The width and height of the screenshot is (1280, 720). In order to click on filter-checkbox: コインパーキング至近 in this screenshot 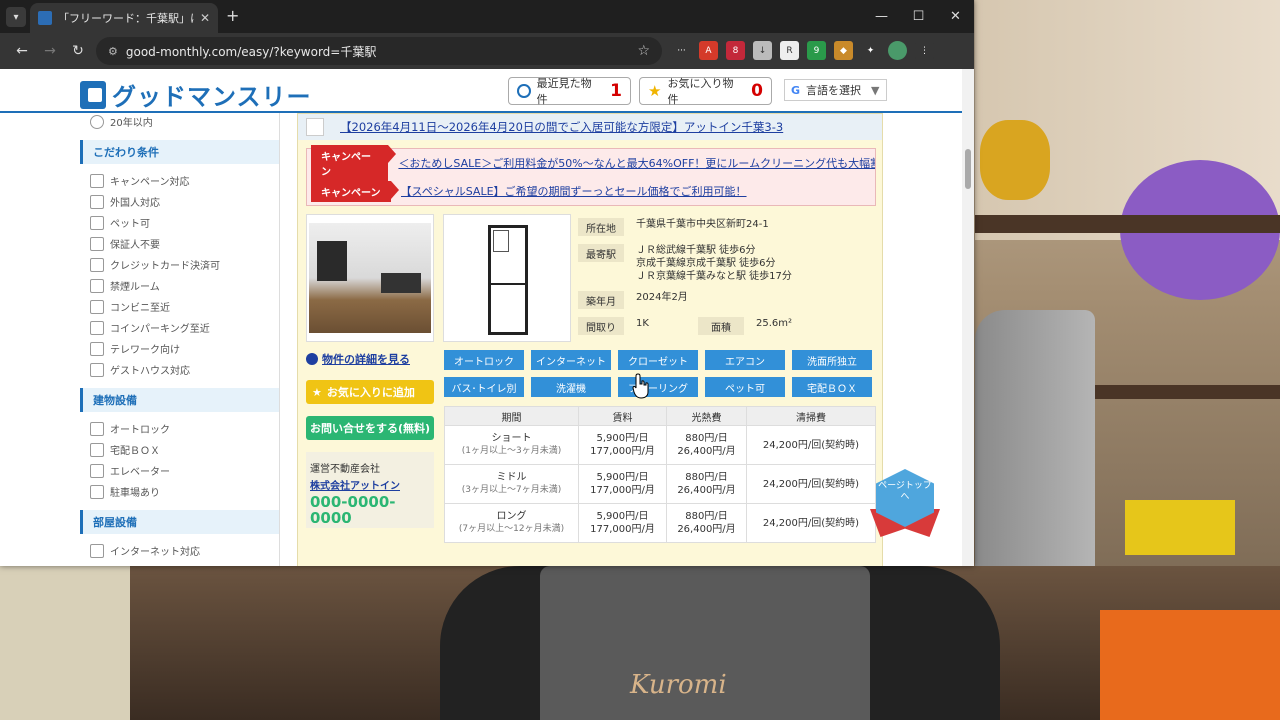, I will do `click(179, 327)`.